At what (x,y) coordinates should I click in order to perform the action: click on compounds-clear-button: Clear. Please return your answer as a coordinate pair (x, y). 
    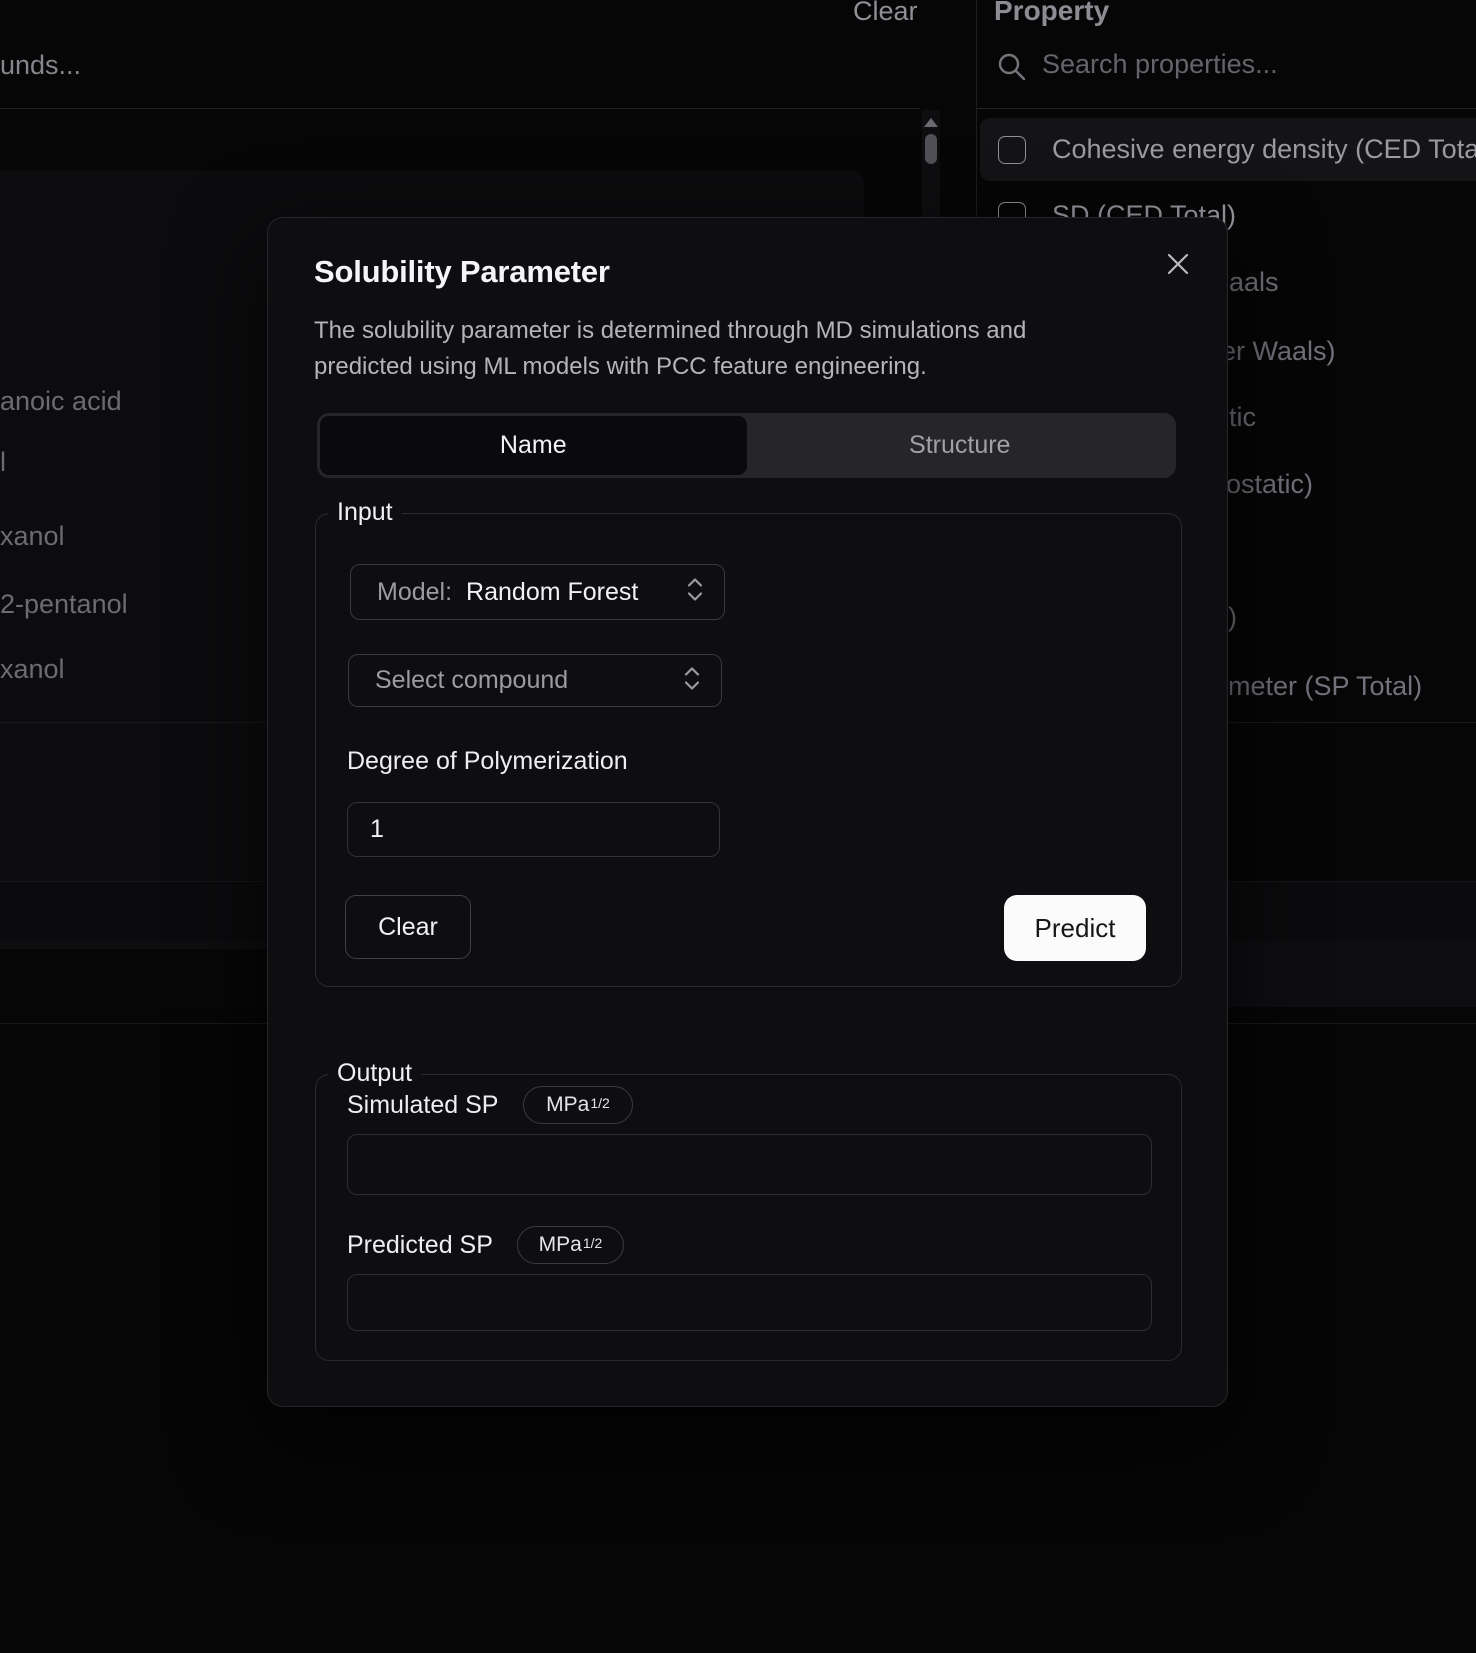
    Looking at the image, I should click on (885, 13).